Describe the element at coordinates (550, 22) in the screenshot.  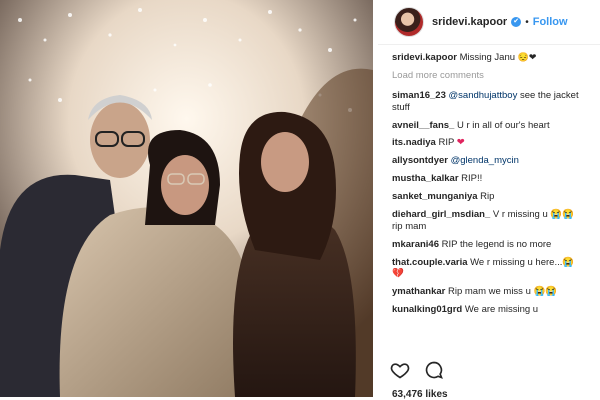
I see `follow-button: Follow` at that location.